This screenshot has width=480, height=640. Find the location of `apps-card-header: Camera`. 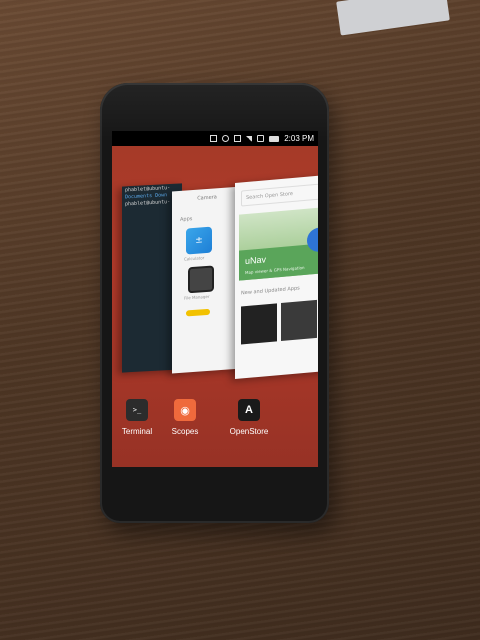

apps-card-header: Camera is located at coordinates (207, 198).